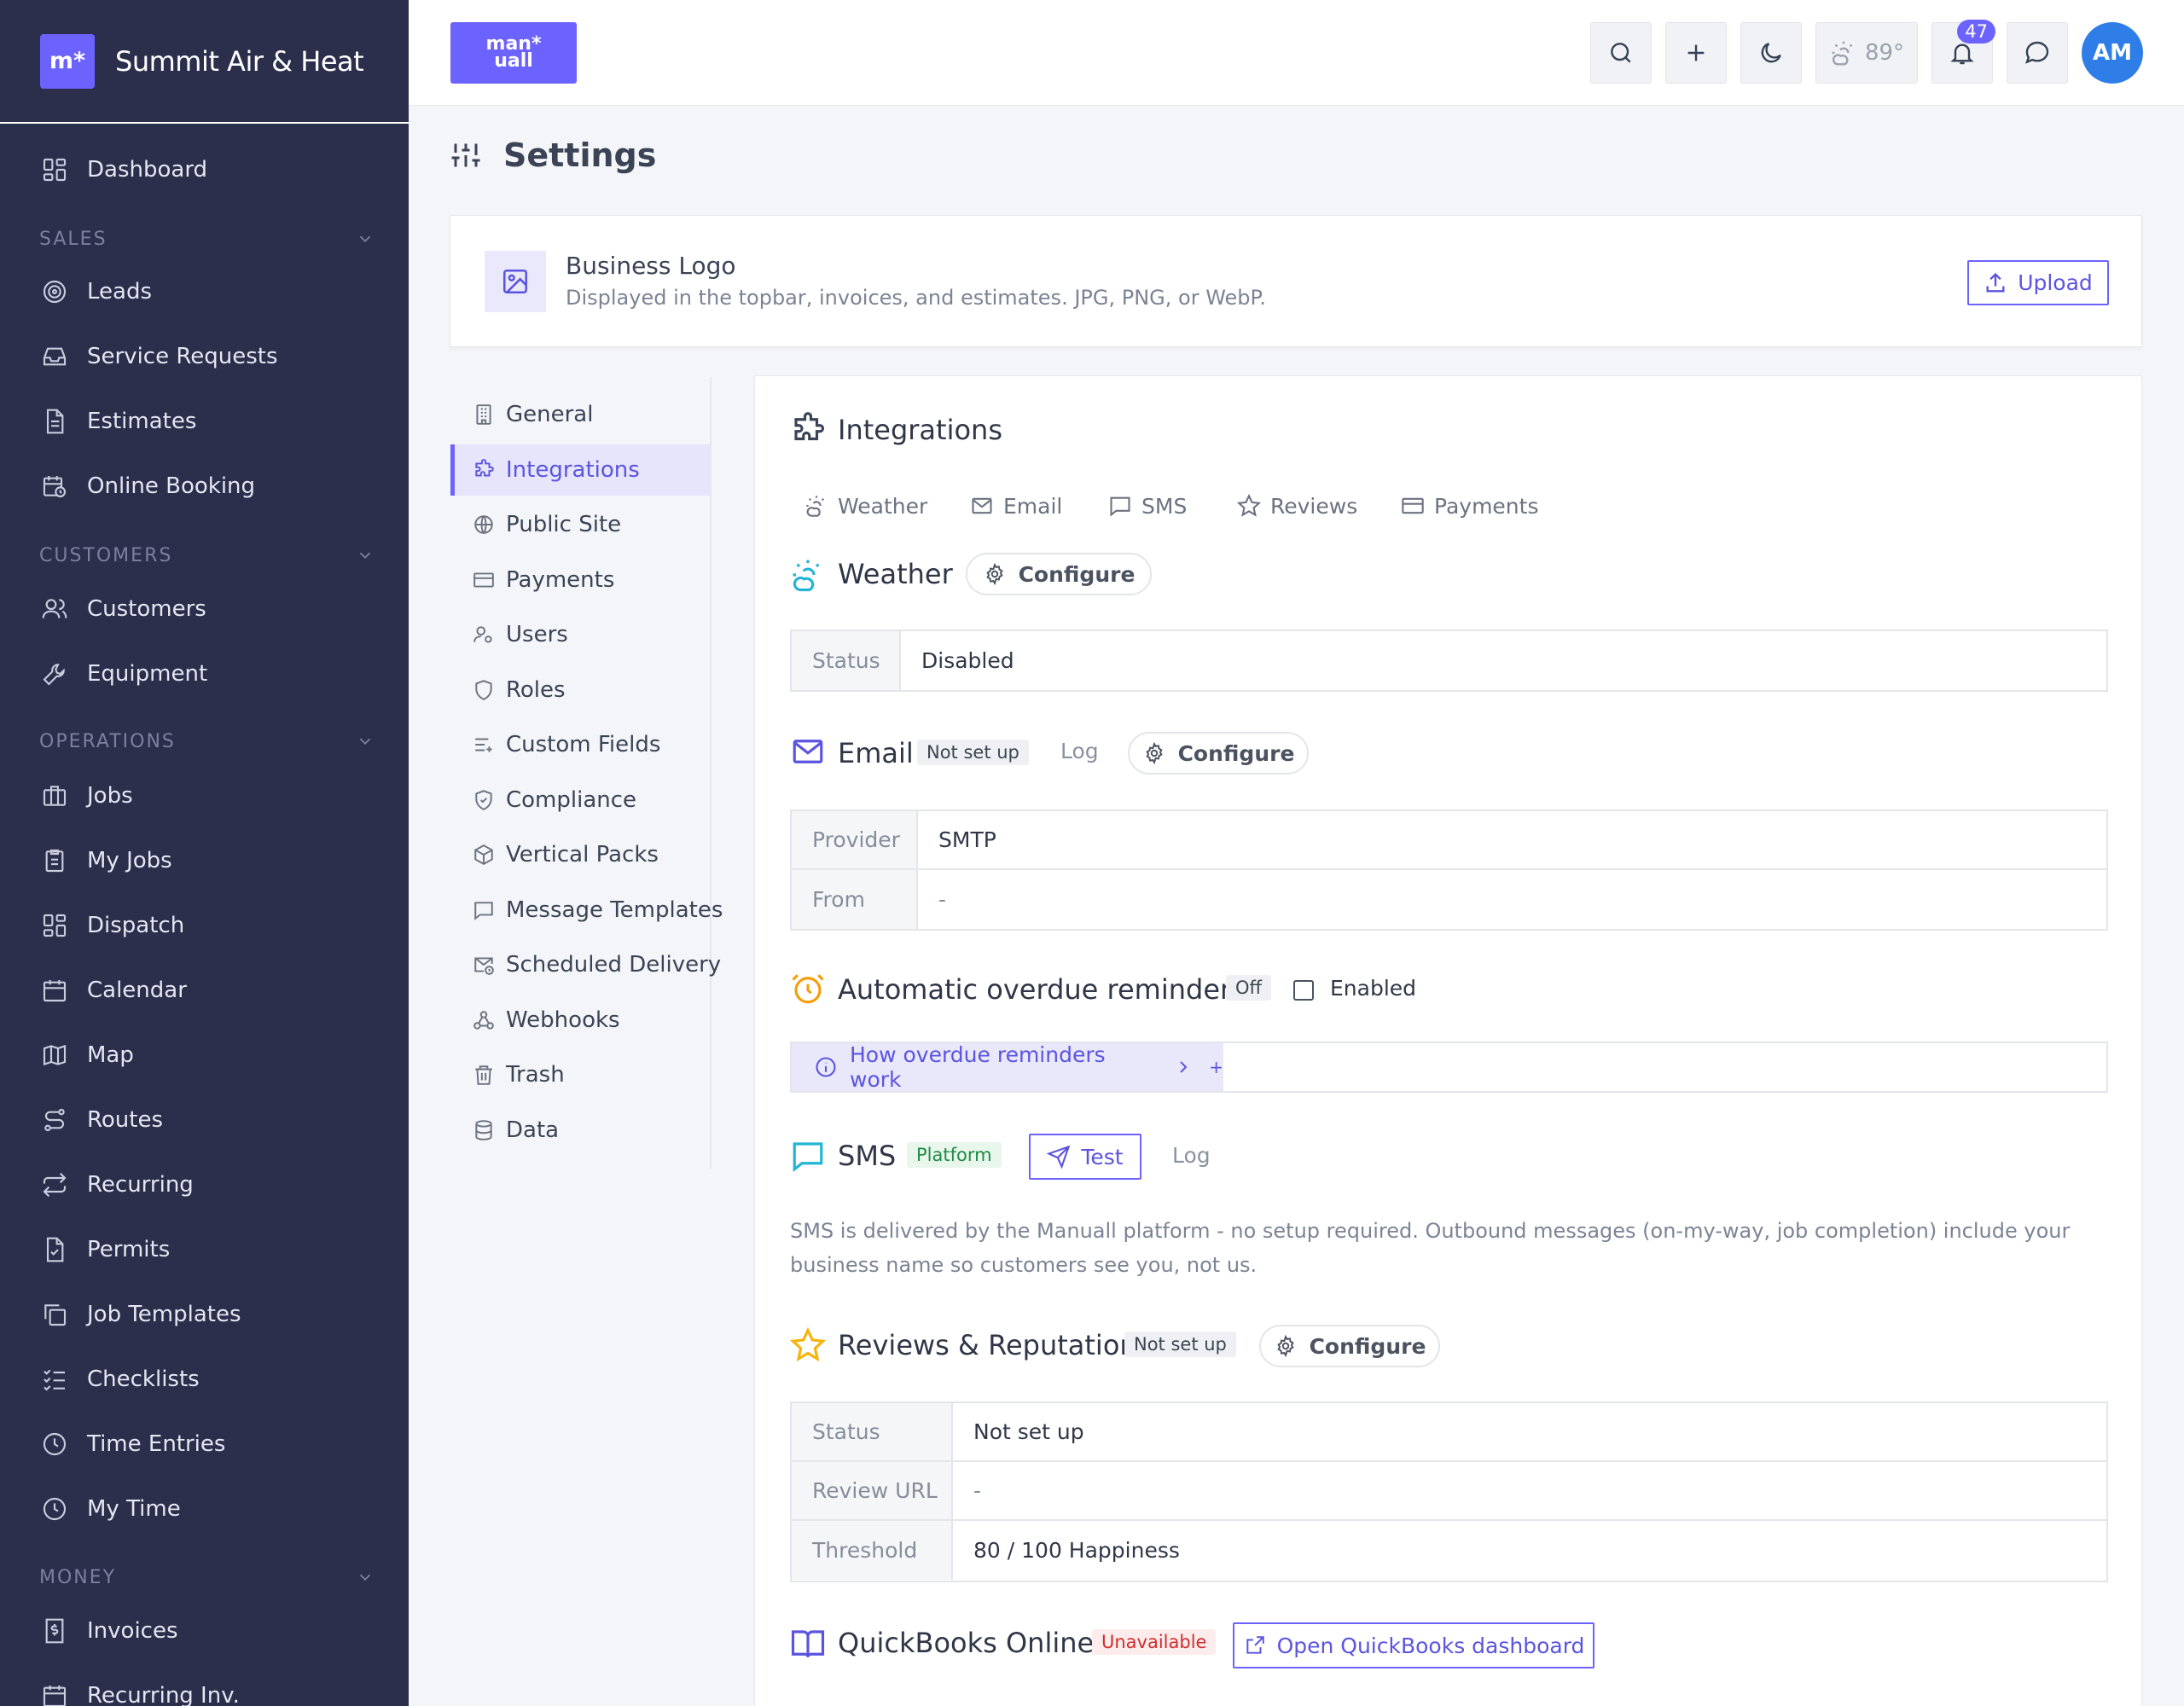 This screenshot has height=1706, width=2184. I want to click on sidebar-item-map: Map, so click(204, 1055).